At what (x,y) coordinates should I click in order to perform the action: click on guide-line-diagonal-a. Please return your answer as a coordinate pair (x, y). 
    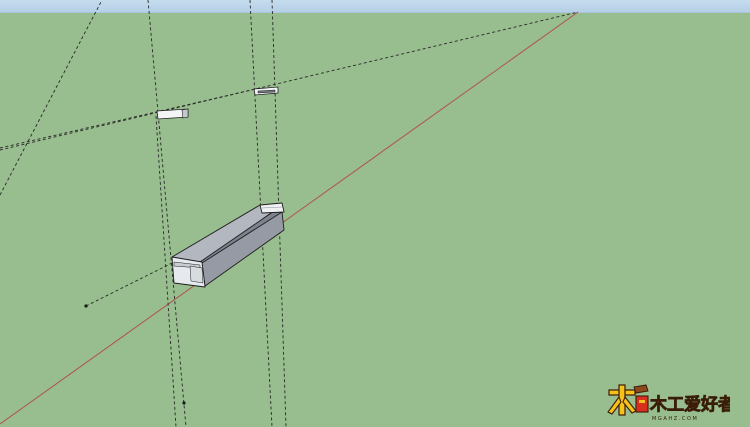
    Looking at the image, I should click on (51, 98).